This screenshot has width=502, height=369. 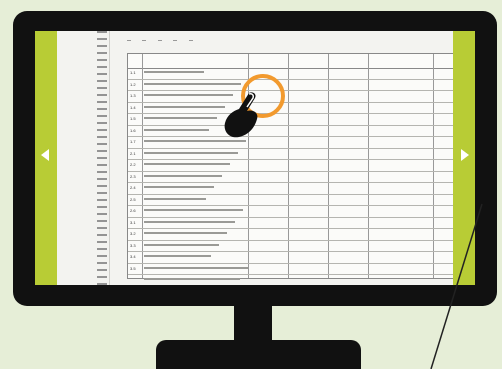 I want to click on callout-line, so click(x=456, y=286).